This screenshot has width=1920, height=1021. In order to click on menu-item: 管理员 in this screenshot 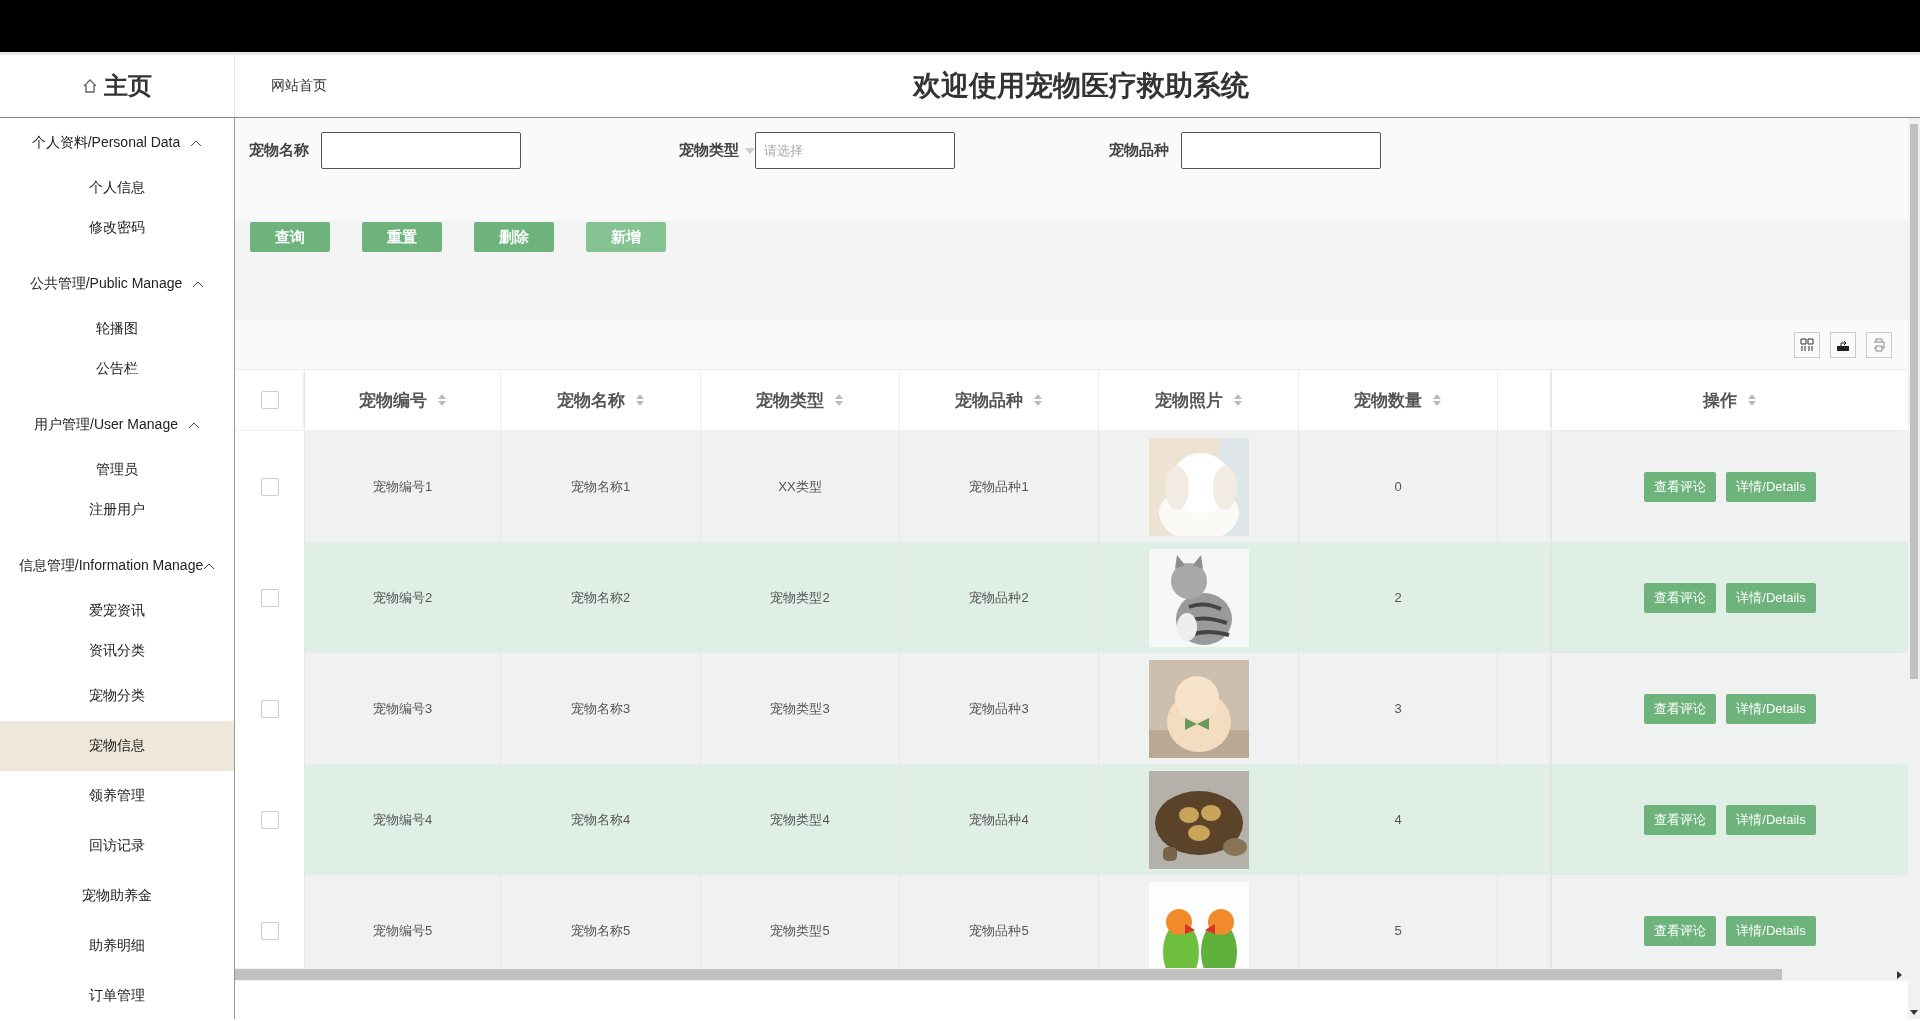, I will do `click(117, 470)`.